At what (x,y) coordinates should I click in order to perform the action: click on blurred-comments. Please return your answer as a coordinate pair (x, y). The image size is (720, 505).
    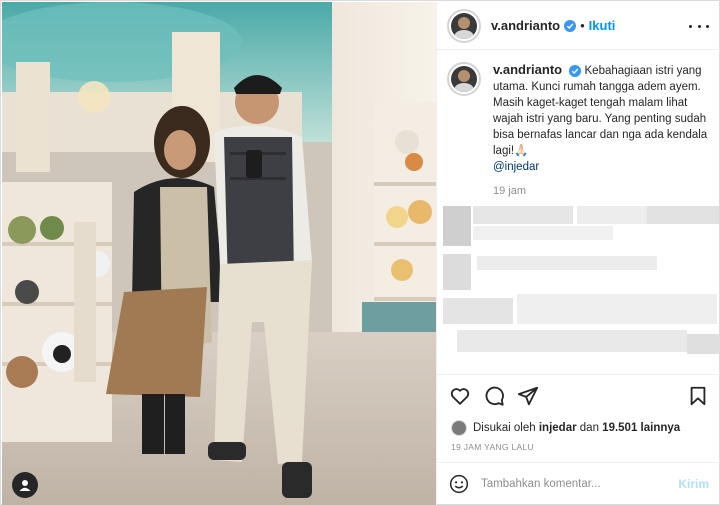
    Looking at the image, I should click on (578, 284).